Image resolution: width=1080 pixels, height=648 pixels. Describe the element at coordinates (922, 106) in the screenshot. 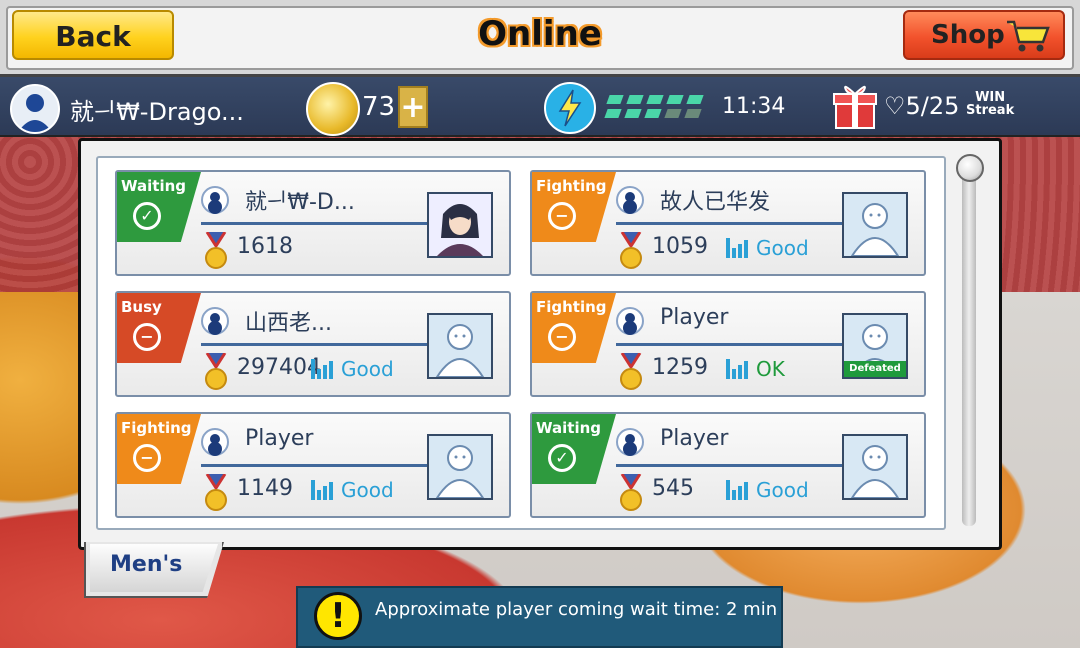

I see `win-streak: ♡5/25` at that location.